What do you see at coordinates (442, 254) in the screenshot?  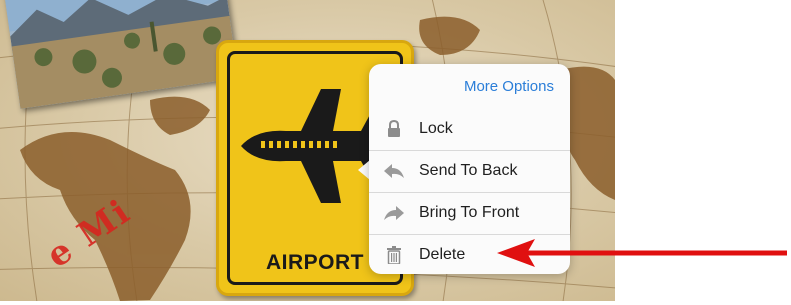 I see `delete-label: Delete` at bounding box center [442, 254].